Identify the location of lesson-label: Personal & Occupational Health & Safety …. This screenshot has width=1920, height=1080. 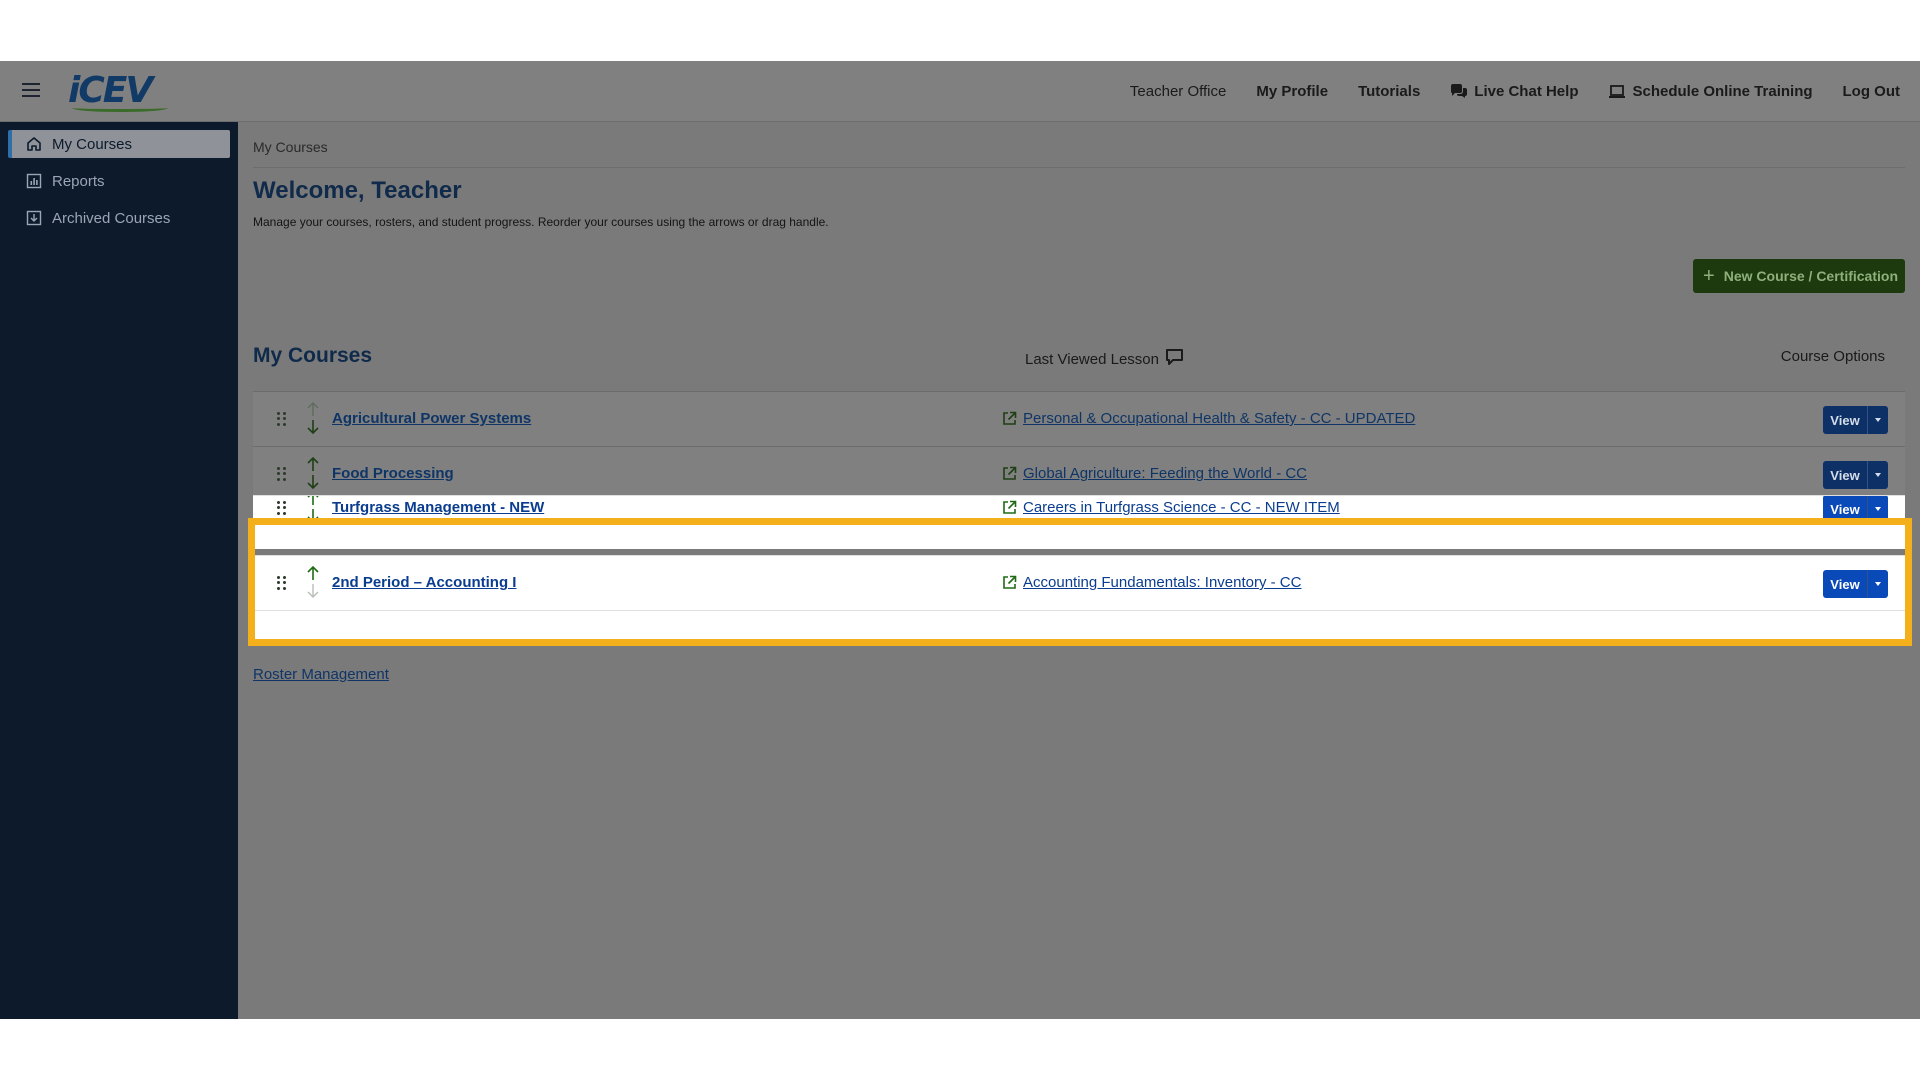
(1219, 418).